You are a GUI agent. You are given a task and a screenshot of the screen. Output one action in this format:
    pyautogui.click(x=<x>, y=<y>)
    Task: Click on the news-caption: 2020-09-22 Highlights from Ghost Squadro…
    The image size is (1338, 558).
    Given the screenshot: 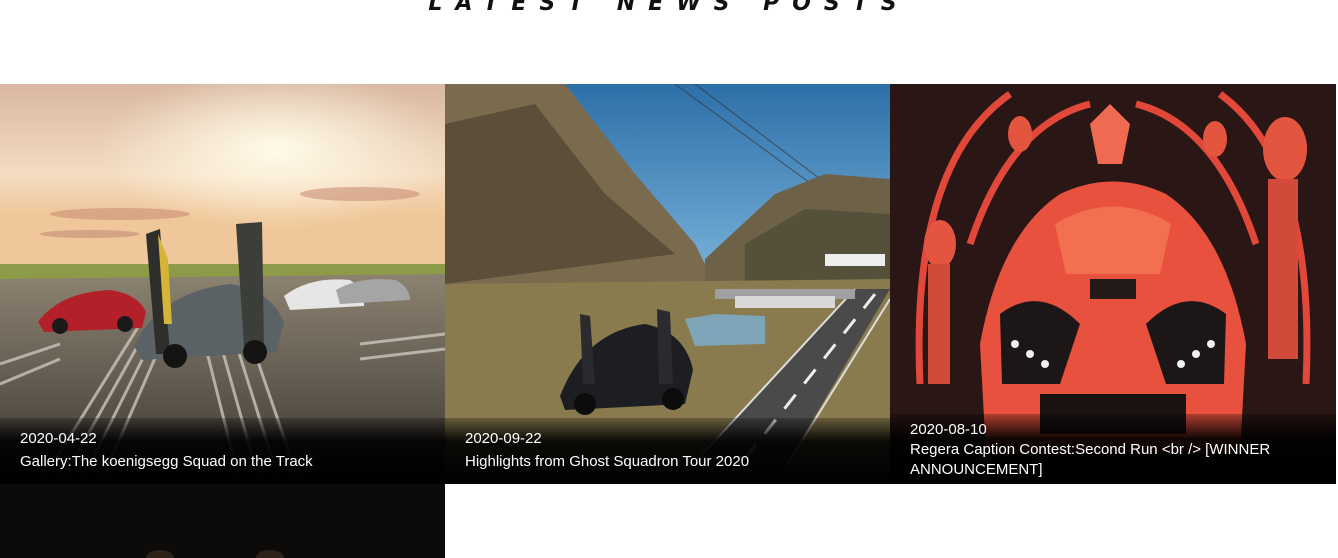 What is the action you would take?
    pyautogui.click(x=667, y=451)
    